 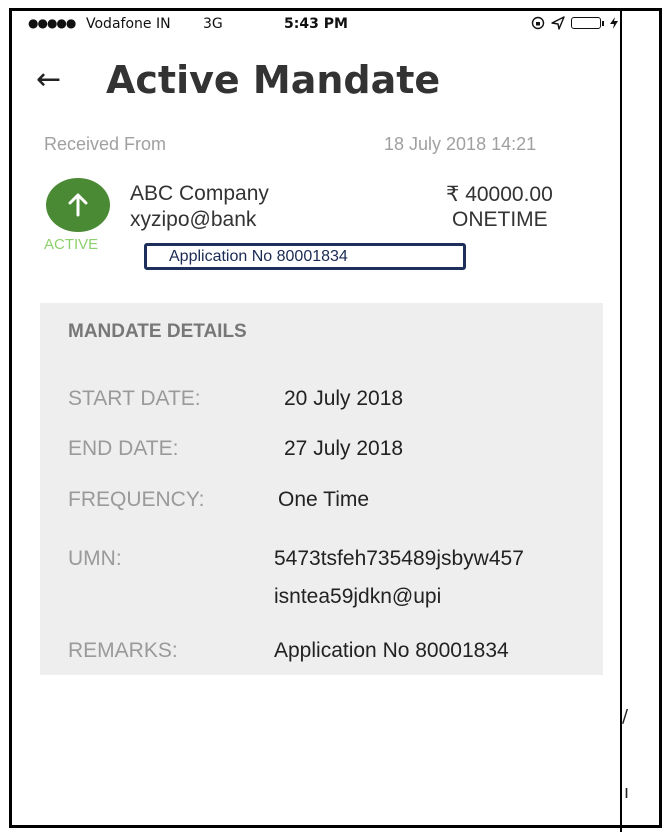 What do you see at coordinates (123, 650) in the screenshot?
I see `remarks-label: REMARKS:` at bounding box center [123, 650].